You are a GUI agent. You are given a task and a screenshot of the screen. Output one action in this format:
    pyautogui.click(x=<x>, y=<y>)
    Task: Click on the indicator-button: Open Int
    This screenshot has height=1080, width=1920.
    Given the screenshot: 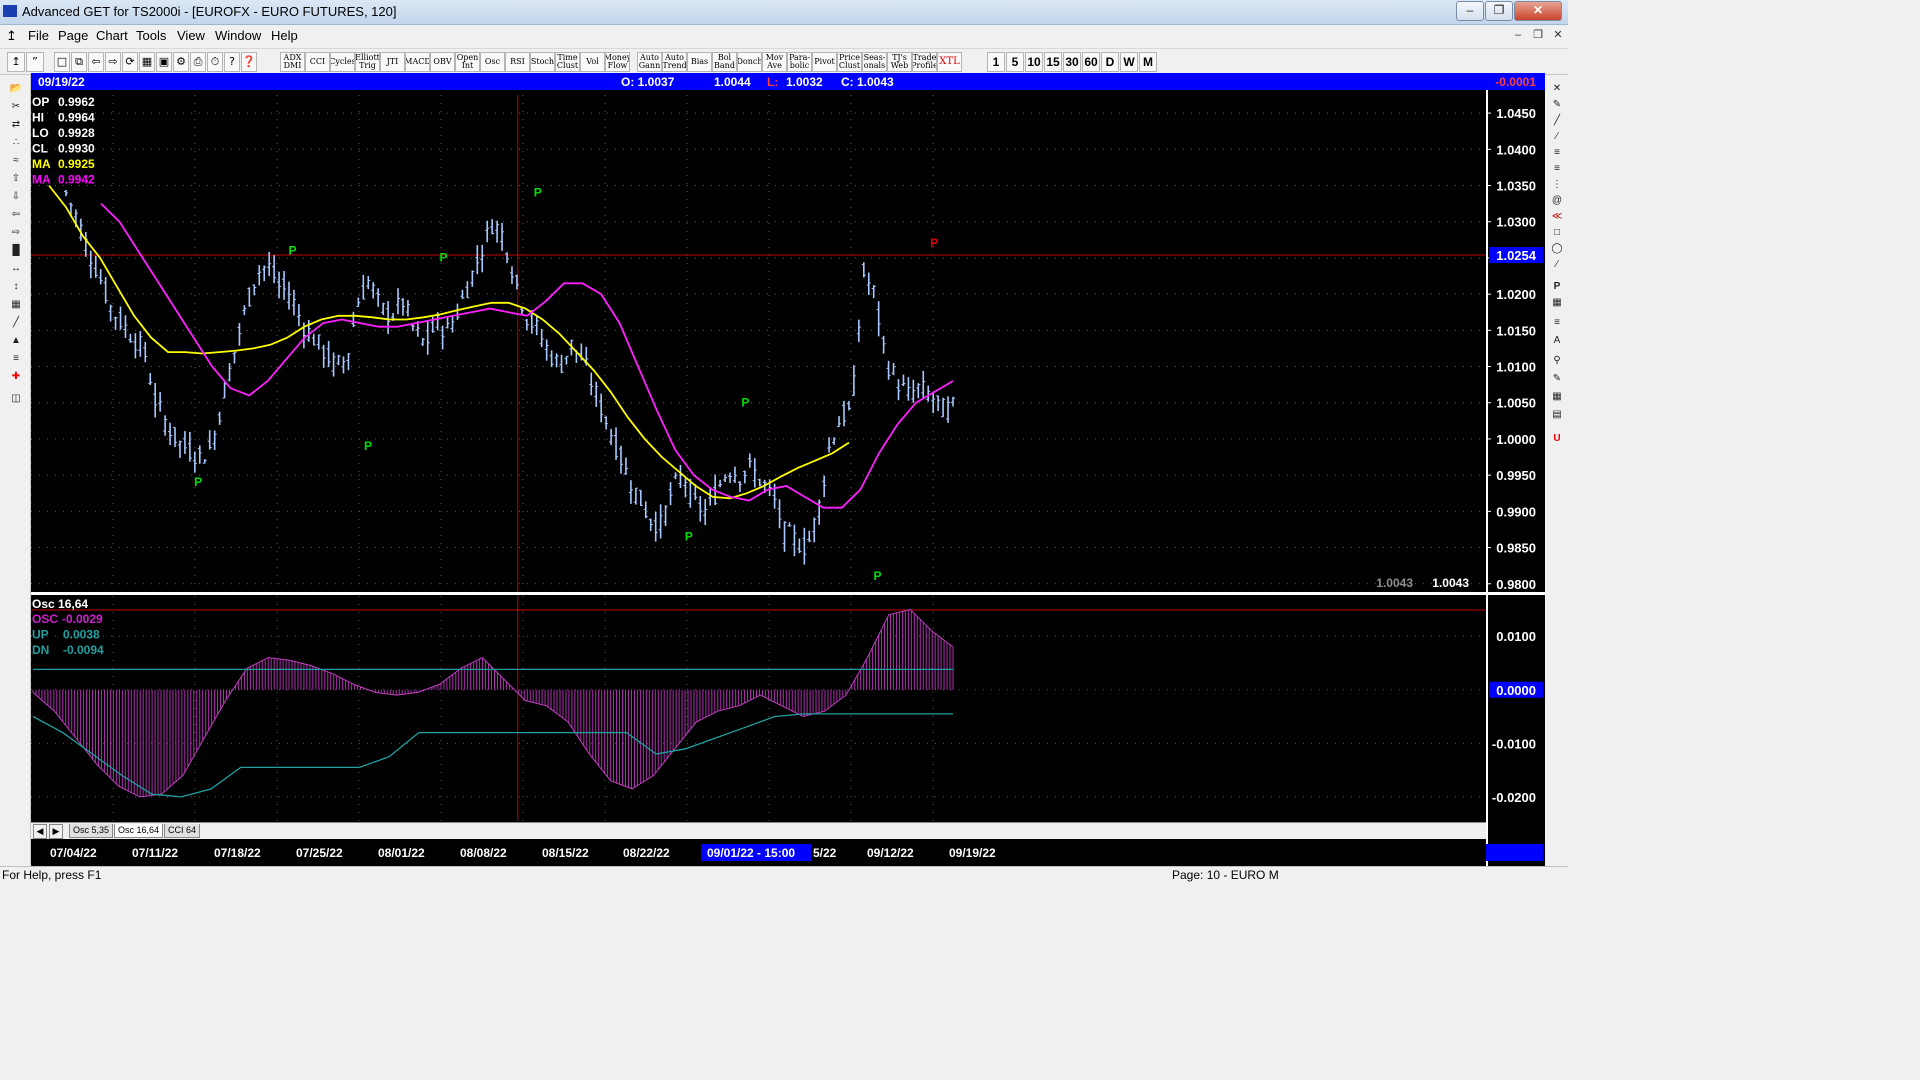 What is the action you would take?
    pyautogui.click(x=467, y=62)
    